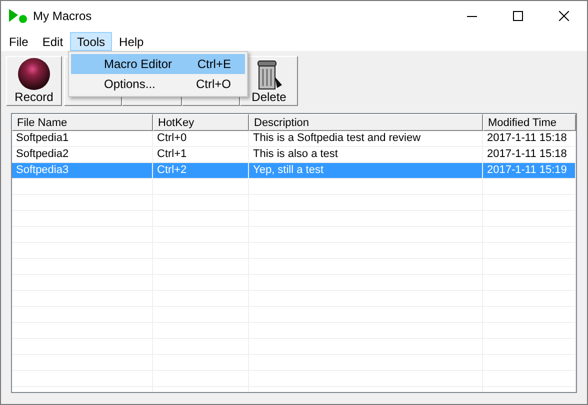 The width and height of the screenshot is (588, 405). I want to click on shortcut-label: Ctrl+E, so click(214, 64).